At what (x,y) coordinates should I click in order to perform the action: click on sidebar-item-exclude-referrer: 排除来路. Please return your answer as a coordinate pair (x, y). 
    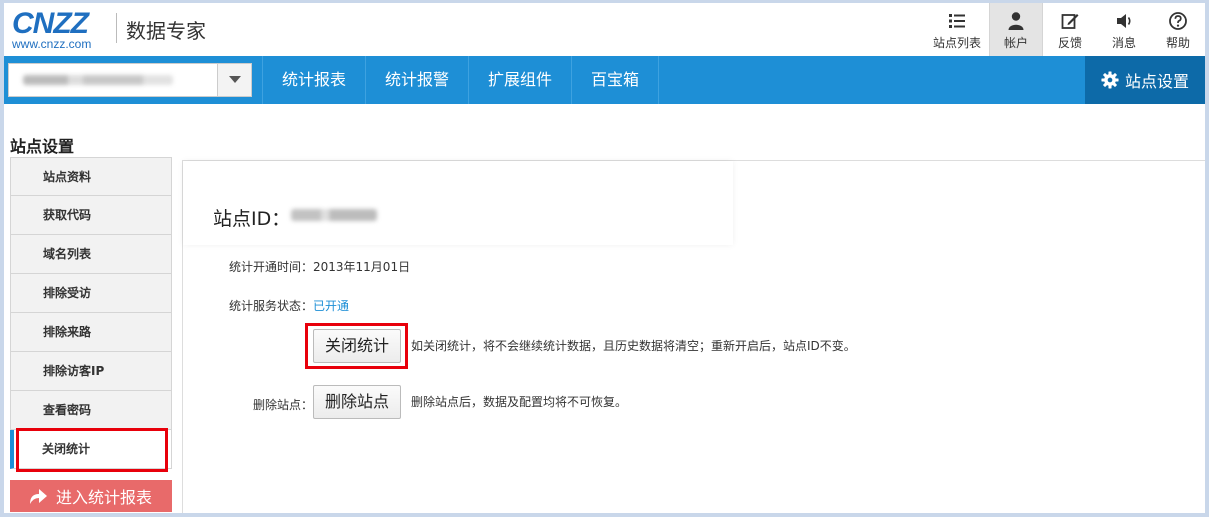
    Looking at the image, I should click on (91, 332).